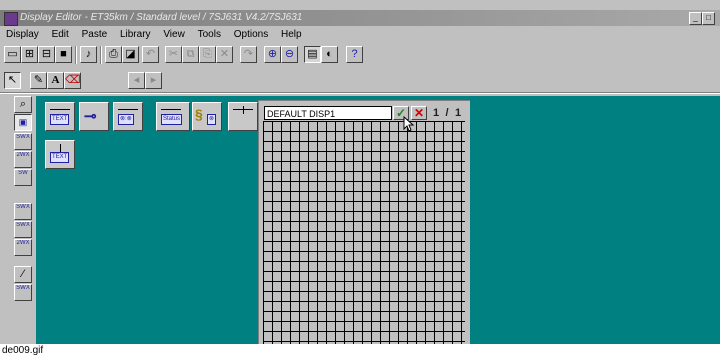 The image size is (720, 358). I want to click on palette-switch3-icon: SW, so click(23, 177).